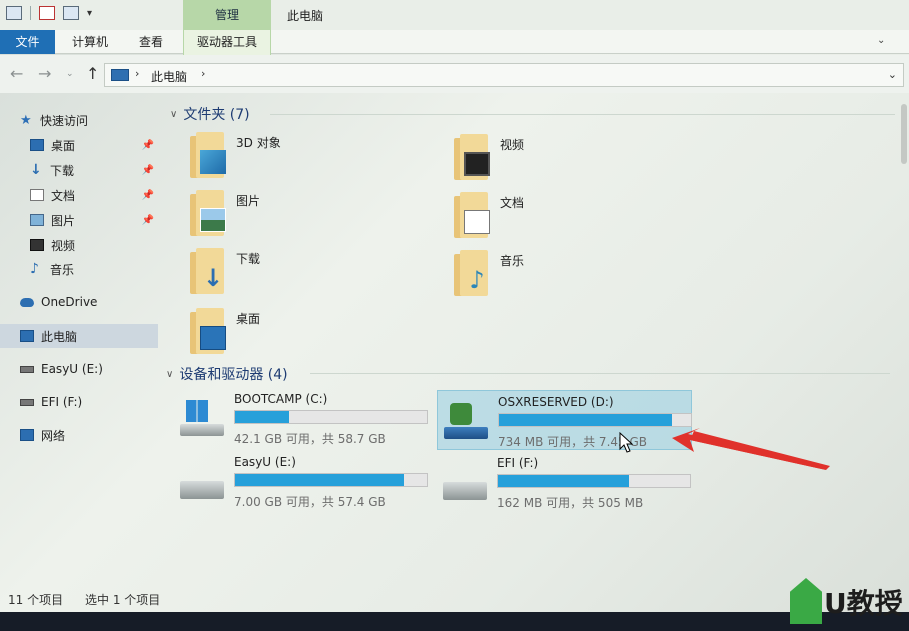 This screenshot has height=631, width=909. What do you see at coordinates (626, 442) in the screenshot?
I see `mouse-cursor-icon` at bounding box center [626, 442].